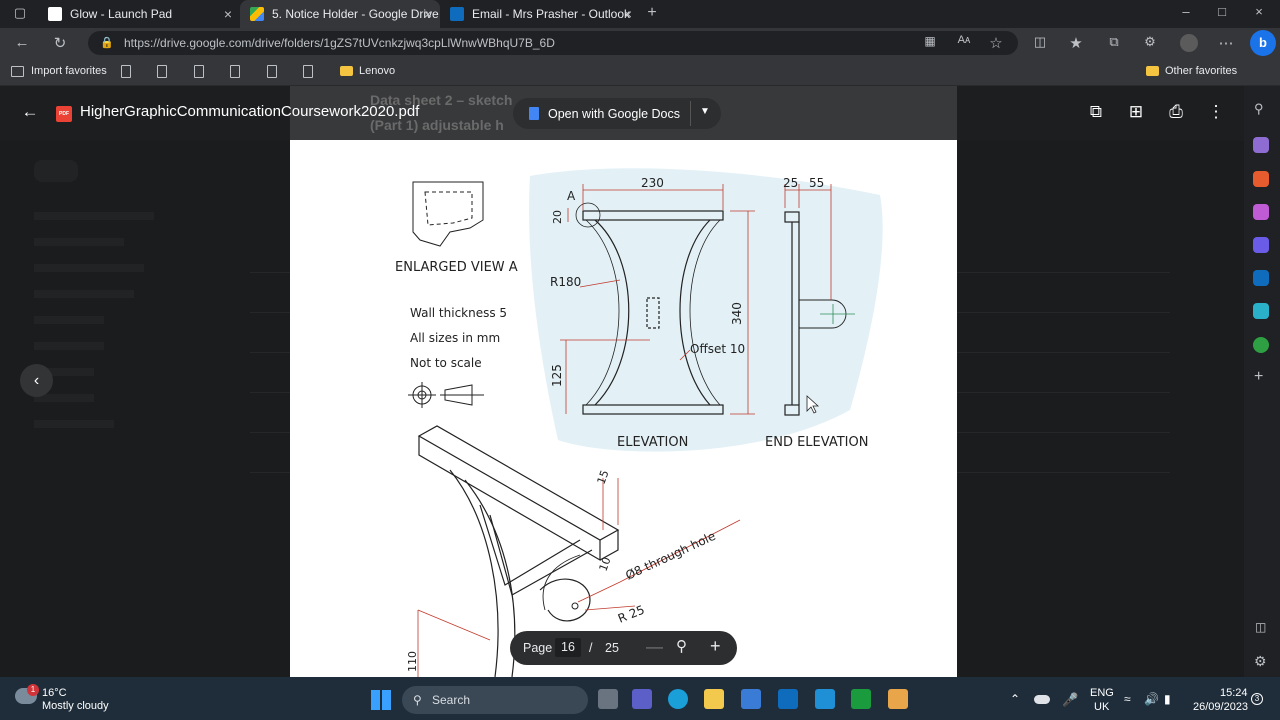 This screenshot has height=720, width=1280. I want to click on enlarged-view-label: ENLARGED VIEW A, so click(456, 267).